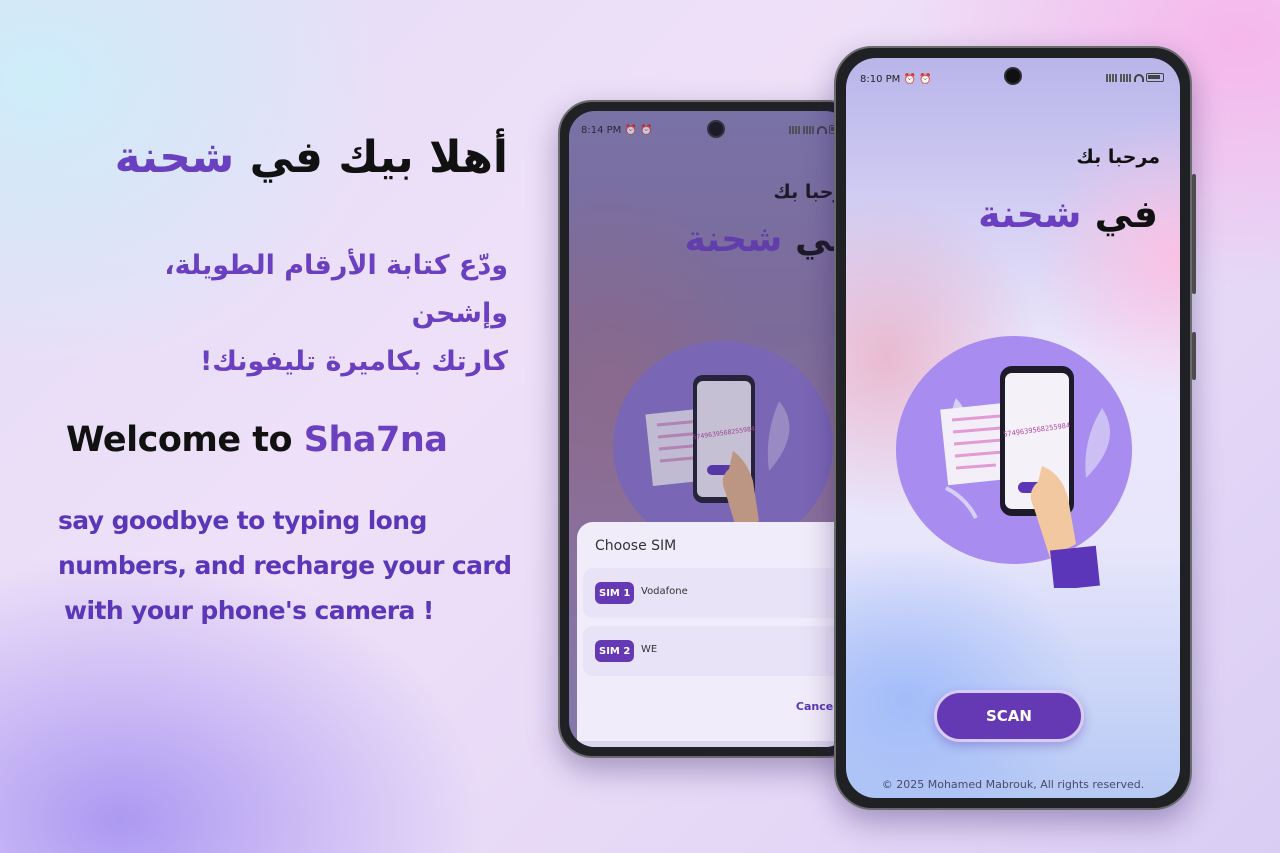 This screenshot has width=1280, height=853. I want to click on arabic-subtitle-line1: ودّع كتابة الأرقام الطويلة، وإشحن, so click(336, 289).